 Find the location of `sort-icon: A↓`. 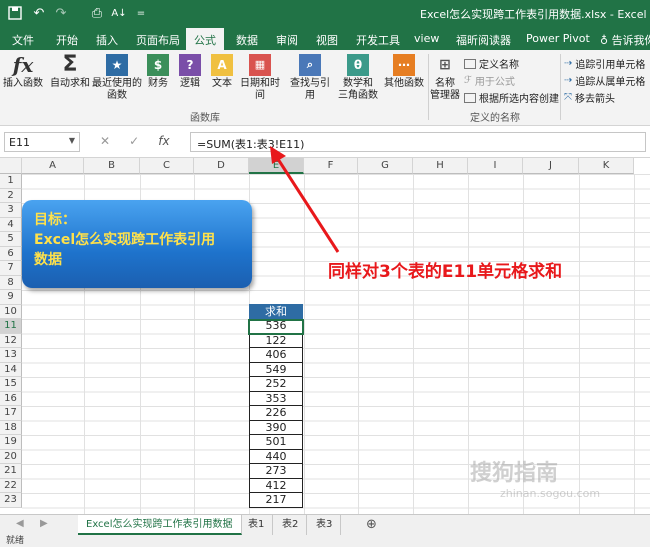

sort-icon: A↓ is located at coordinates (119, 13).